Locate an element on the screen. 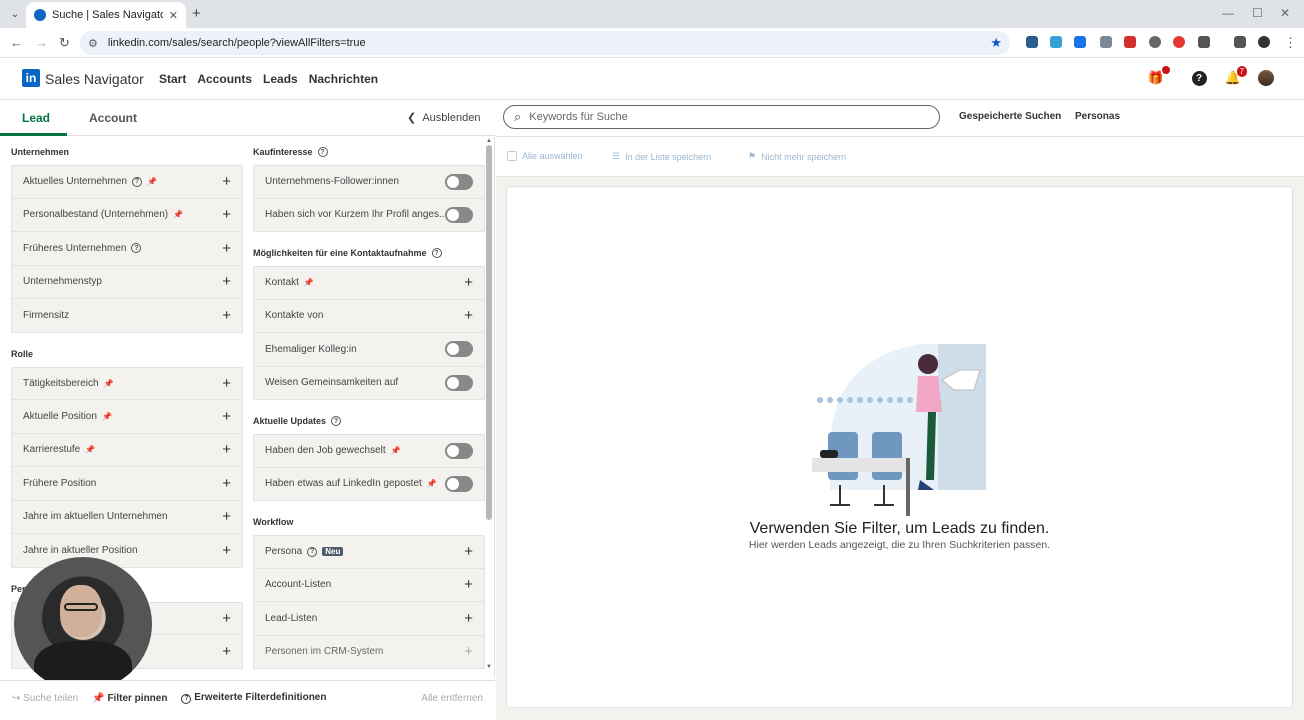 Image resolution: width=1304 pixels, height=720 pixels. notifications-bell-icon: 🔔 7 is located at coordinates (1236, 76).